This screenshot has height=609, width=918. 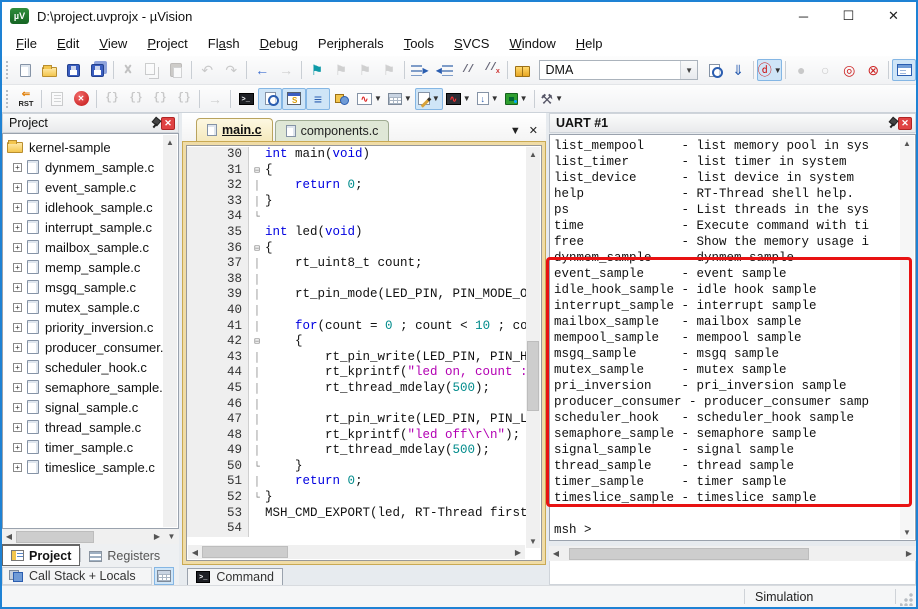 What do you see at coordinates (164, 576) in the screenshot?
I see `memory-keypad-button` at bounding box center [164, 576].